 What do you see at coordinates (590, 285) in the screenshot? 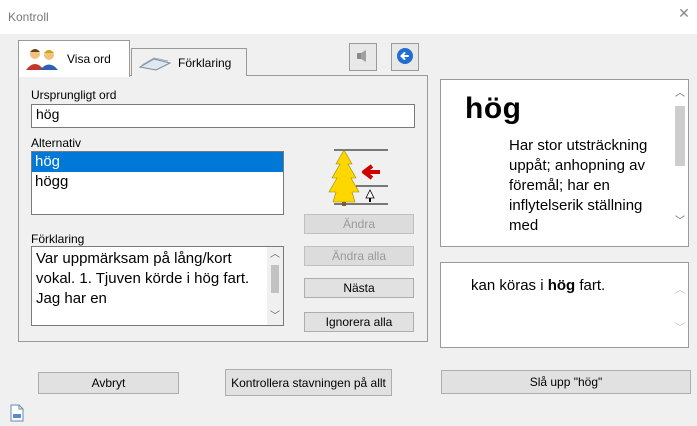
I see `example-after: fart.` at bounding box center [590, 285].